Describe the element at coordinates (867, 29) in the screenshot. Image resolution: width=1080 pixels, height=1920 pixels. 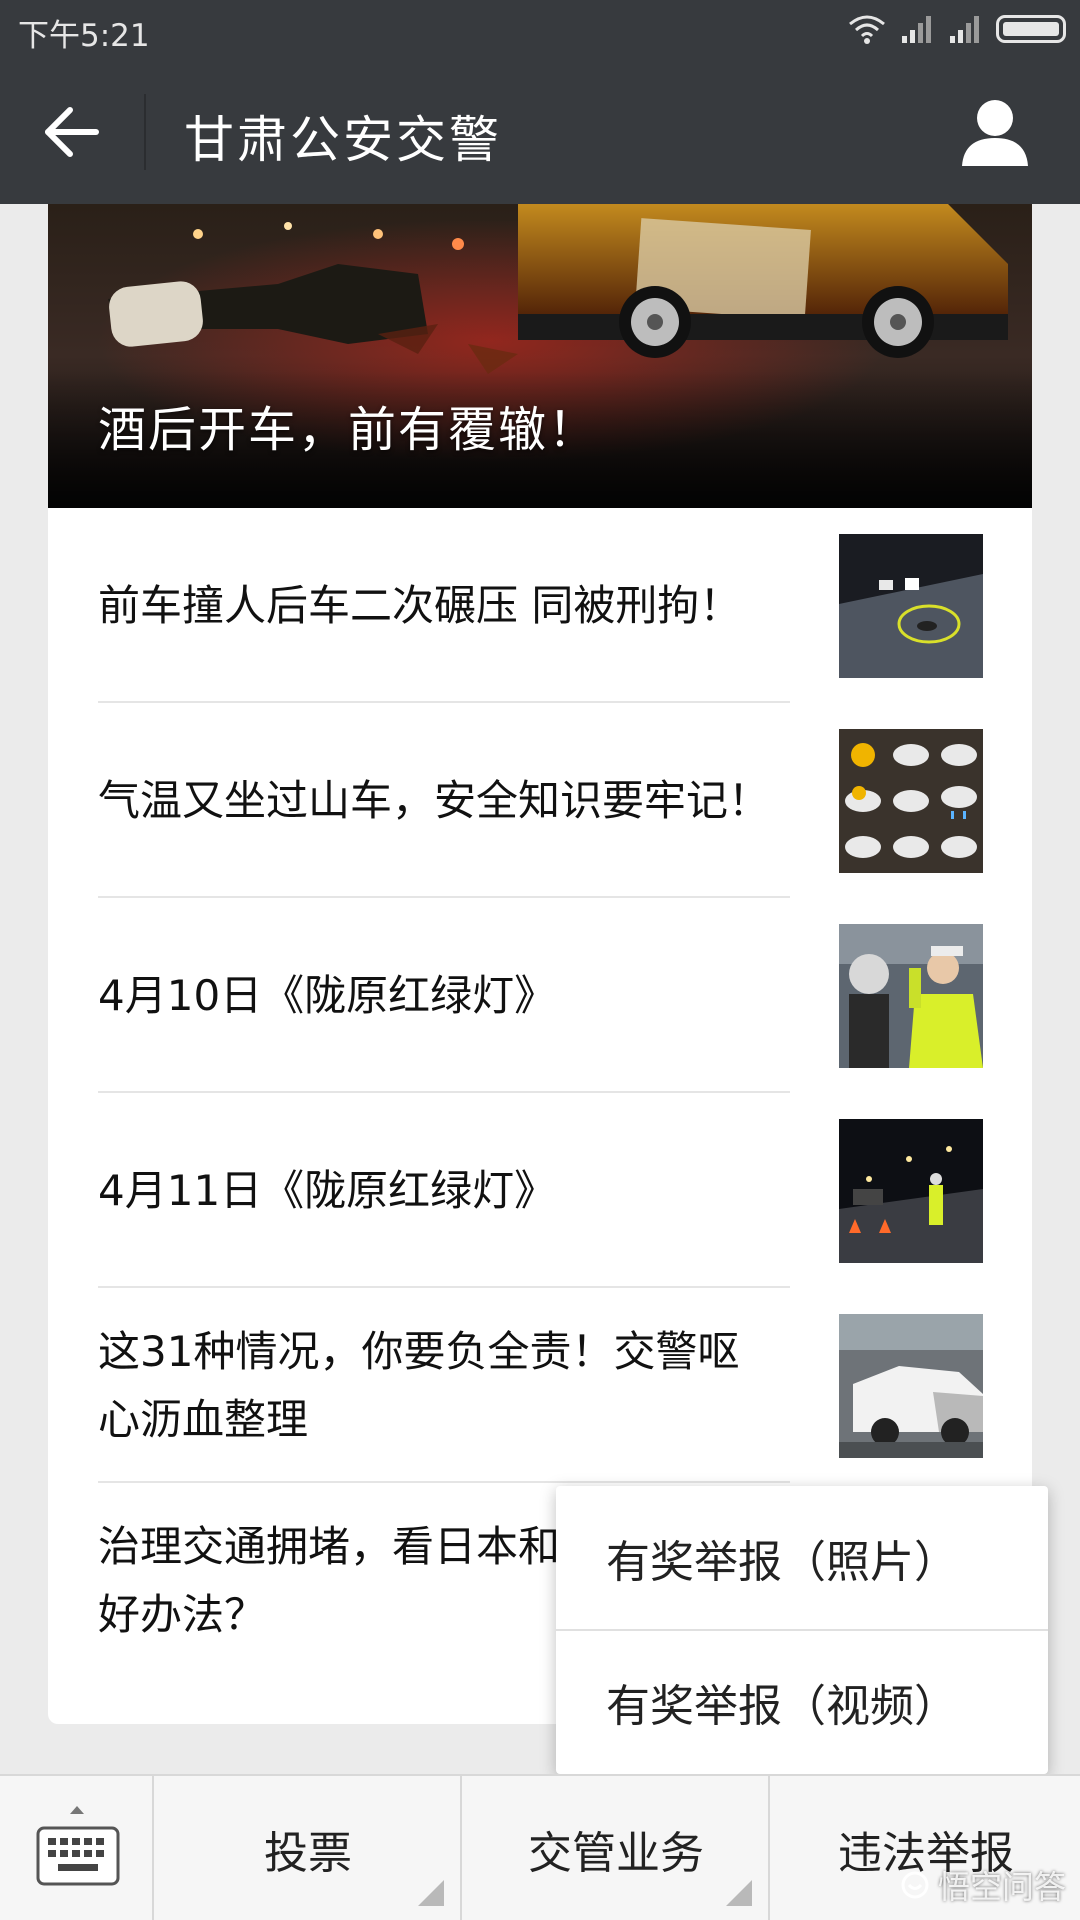
I see `wifi-icon` at that location.